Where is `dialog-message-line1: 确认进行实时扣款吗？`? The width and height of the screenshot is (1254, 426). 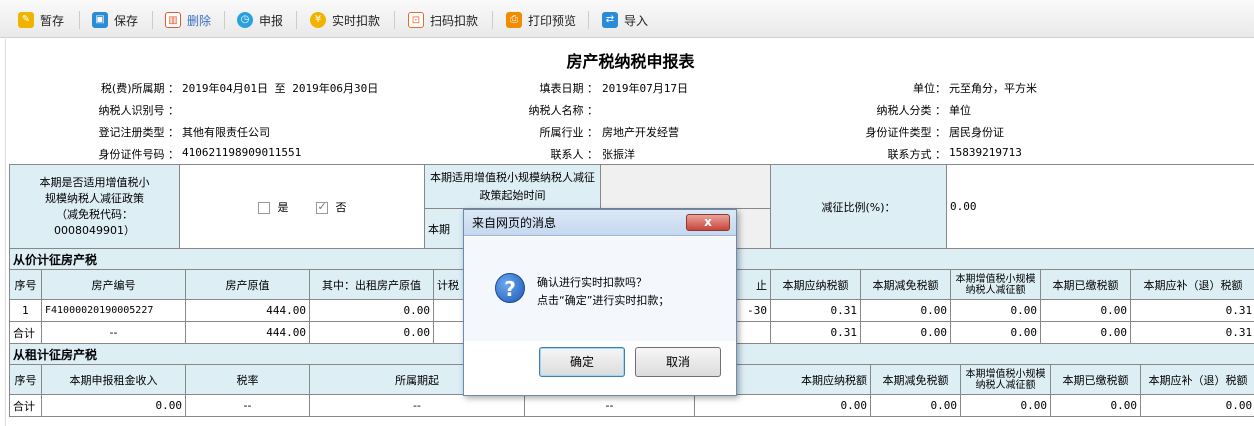
dialog-message-line1: 确认进行实时扣款吗？ is located at coordinates (592, 282).